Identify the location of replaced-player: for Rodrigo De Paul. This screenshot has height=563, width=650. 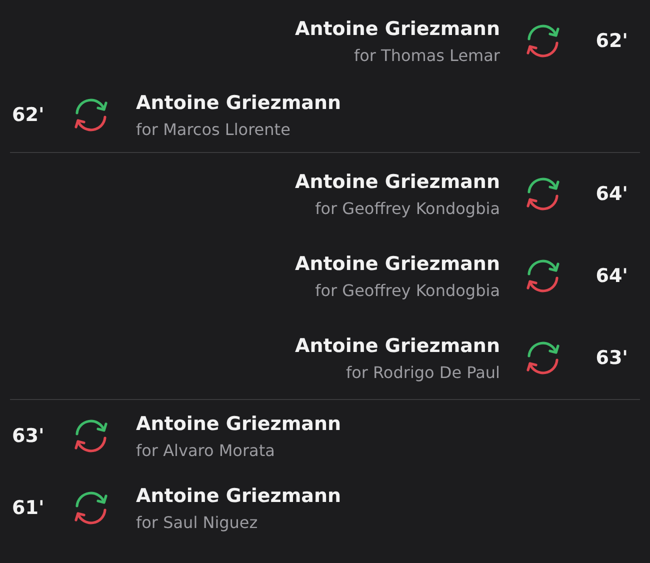
(423, 372).